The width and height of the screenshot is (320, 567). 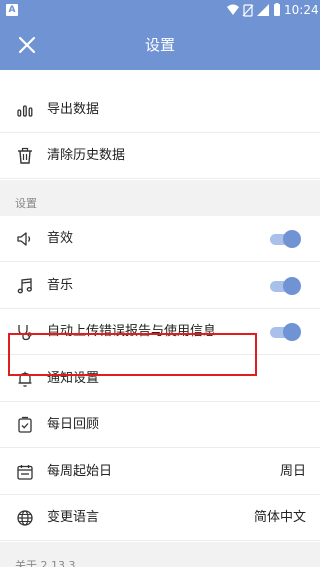 I want to click on trash-icon, so click(x=25, y=155).